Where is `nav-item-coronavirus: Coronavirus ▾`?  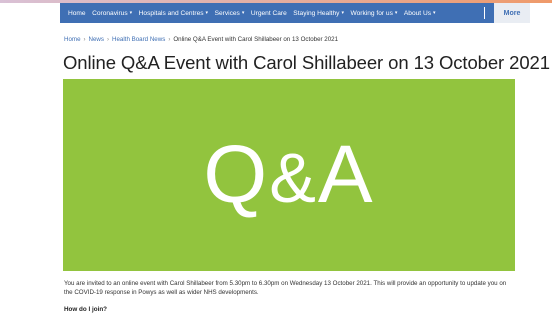
nav-item-coronavirus: Coronavirus ▾ is located at coordinates (112, 13).